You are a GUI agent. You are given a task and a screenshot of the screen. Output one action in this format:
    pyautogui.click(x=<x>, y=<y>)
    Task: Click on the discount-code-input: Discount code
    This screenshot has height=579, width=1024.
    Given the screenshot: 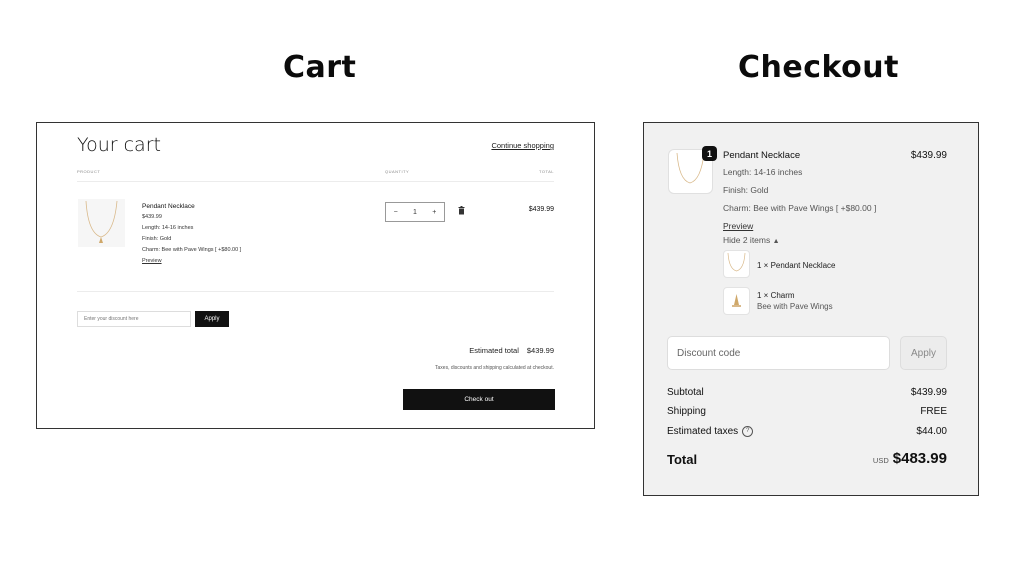 What is the action you would take?
    pyautogui.click(x=778, y=353)
    